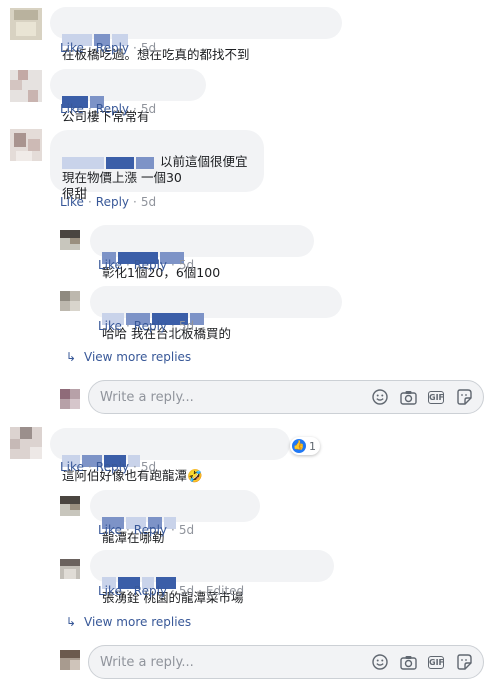 The image size is (495, 686). What do you see at coordinates (225, 591) in the screenshot?
I see `edited-label: Edited` at bounding box center [225, 591].